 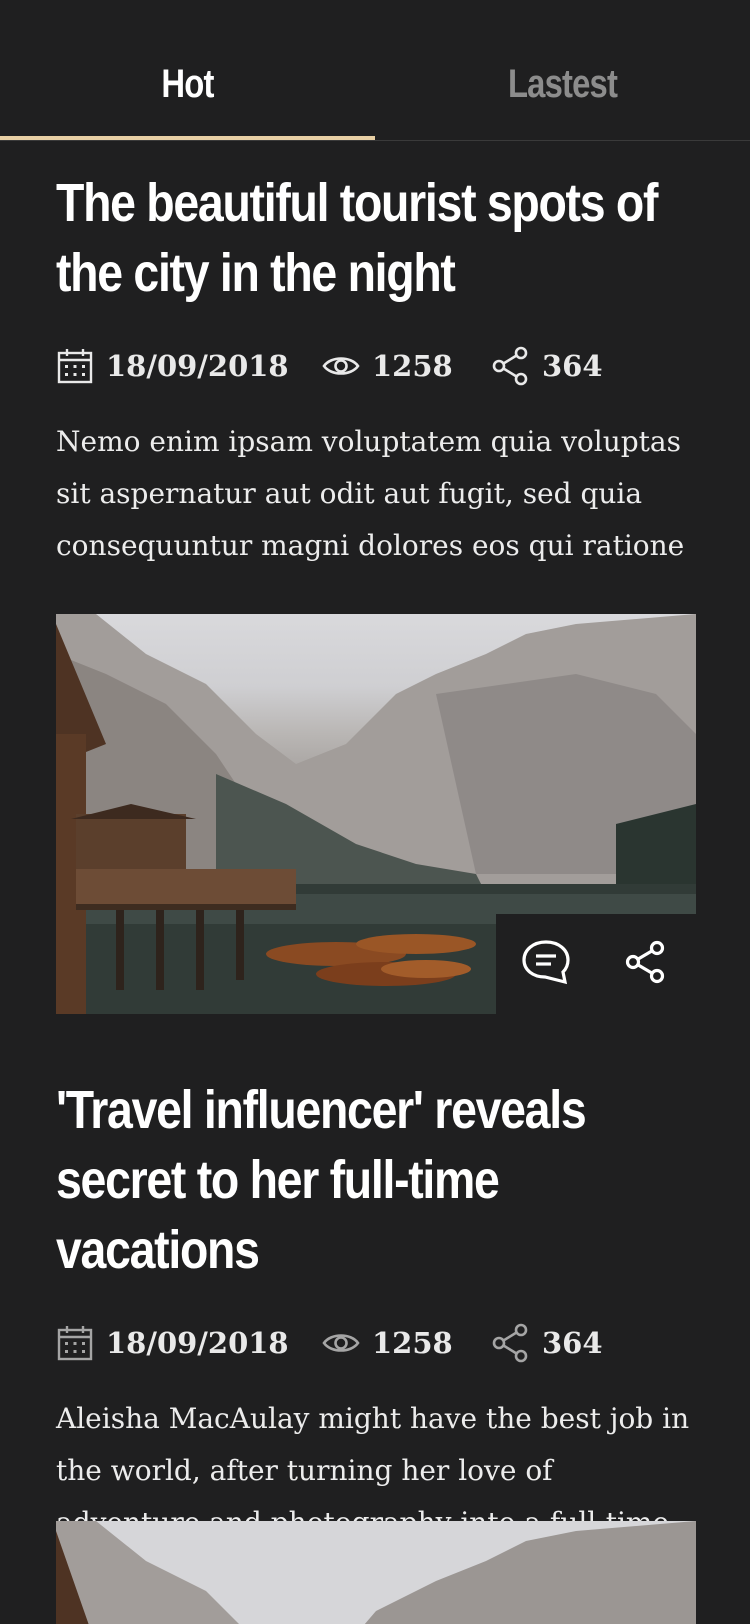 I want to click on lake-photo-image, so click(x=376, y=1572).